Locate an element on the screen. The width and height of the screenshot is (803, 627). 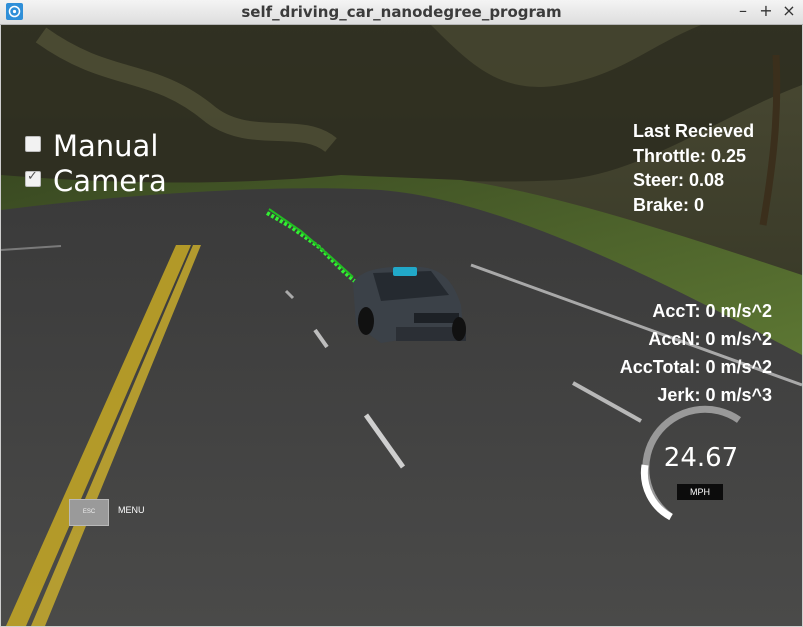
window-title: self_driving_car_nanodegree_program is located at coordinates (401, 12).